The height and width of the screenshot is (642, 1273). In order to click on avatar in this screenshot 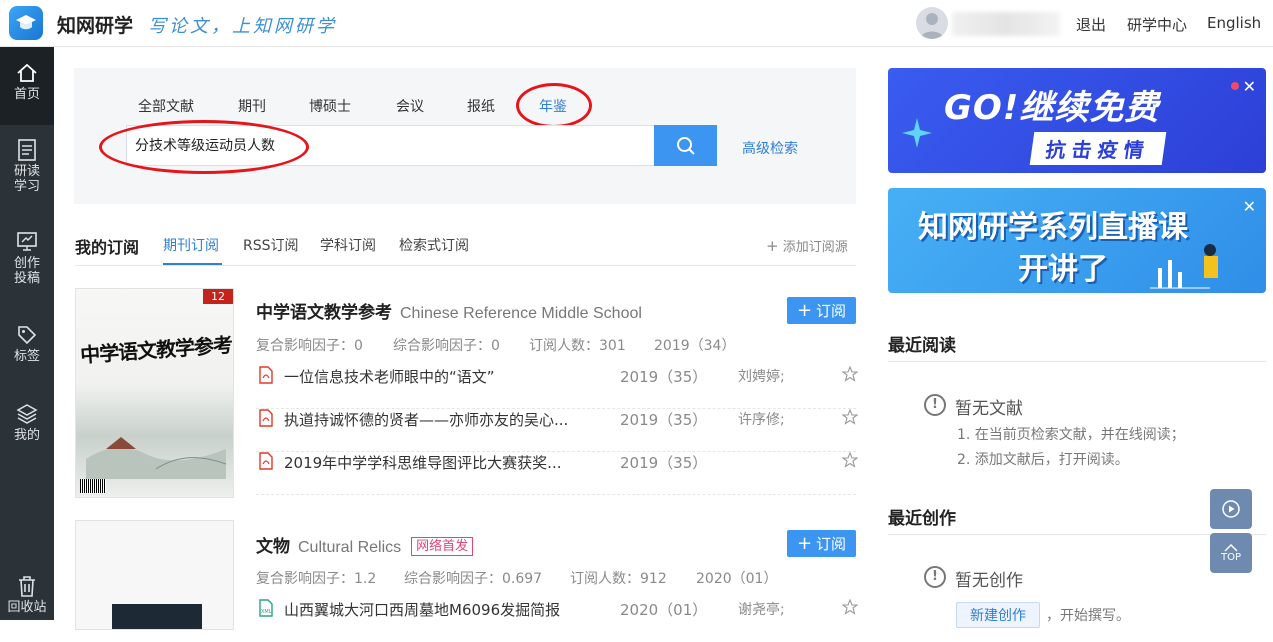, I will do `click(932, 23)`.